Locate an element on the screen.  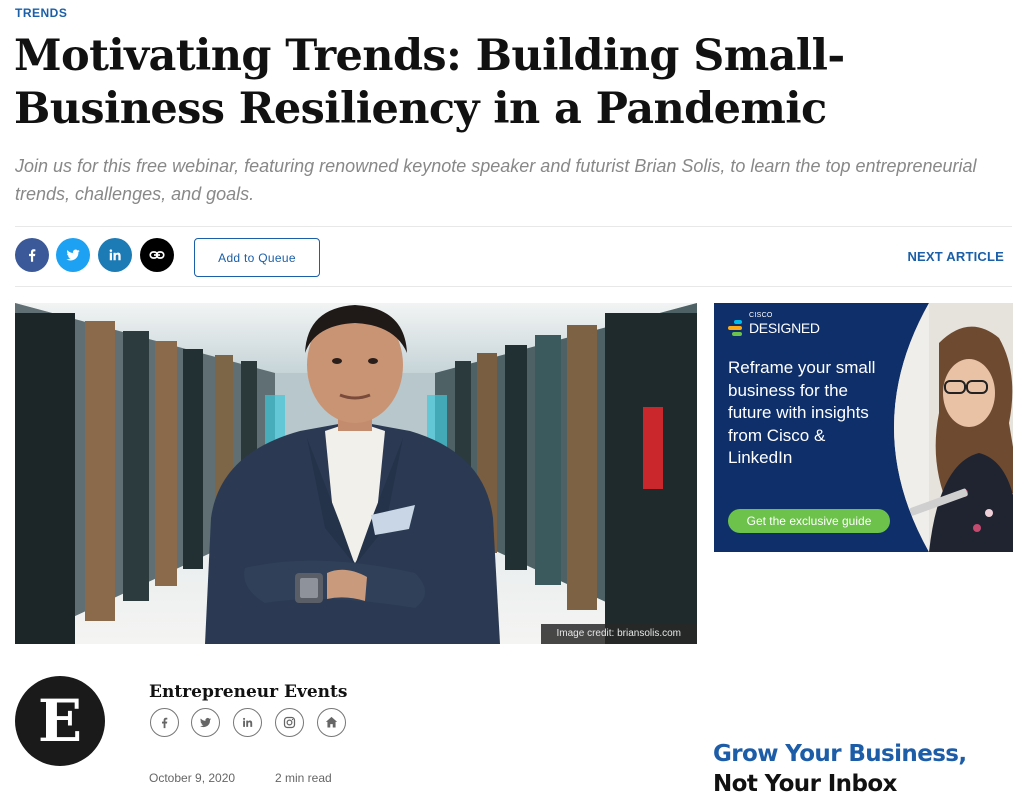
author-instagram-link is located at coordinates (289, 722).